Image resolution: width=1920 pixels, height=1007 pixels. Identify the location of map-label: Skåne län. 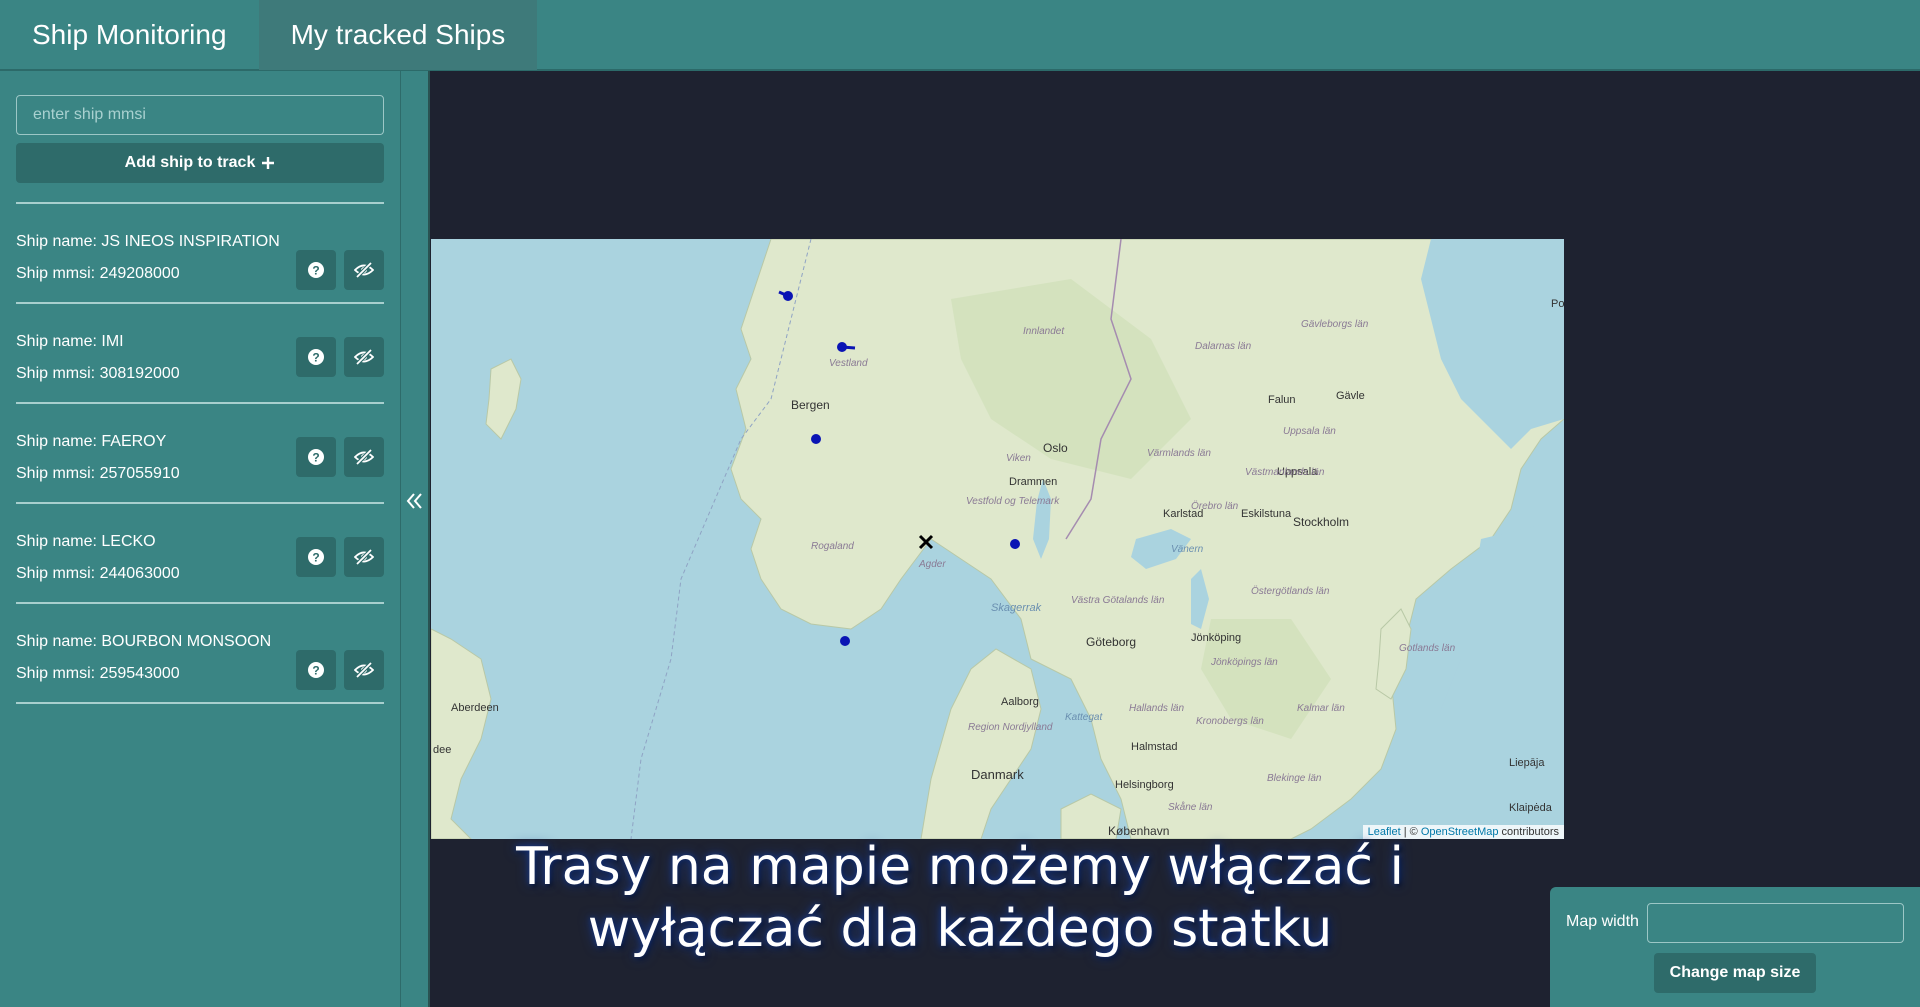
(1190, 807).